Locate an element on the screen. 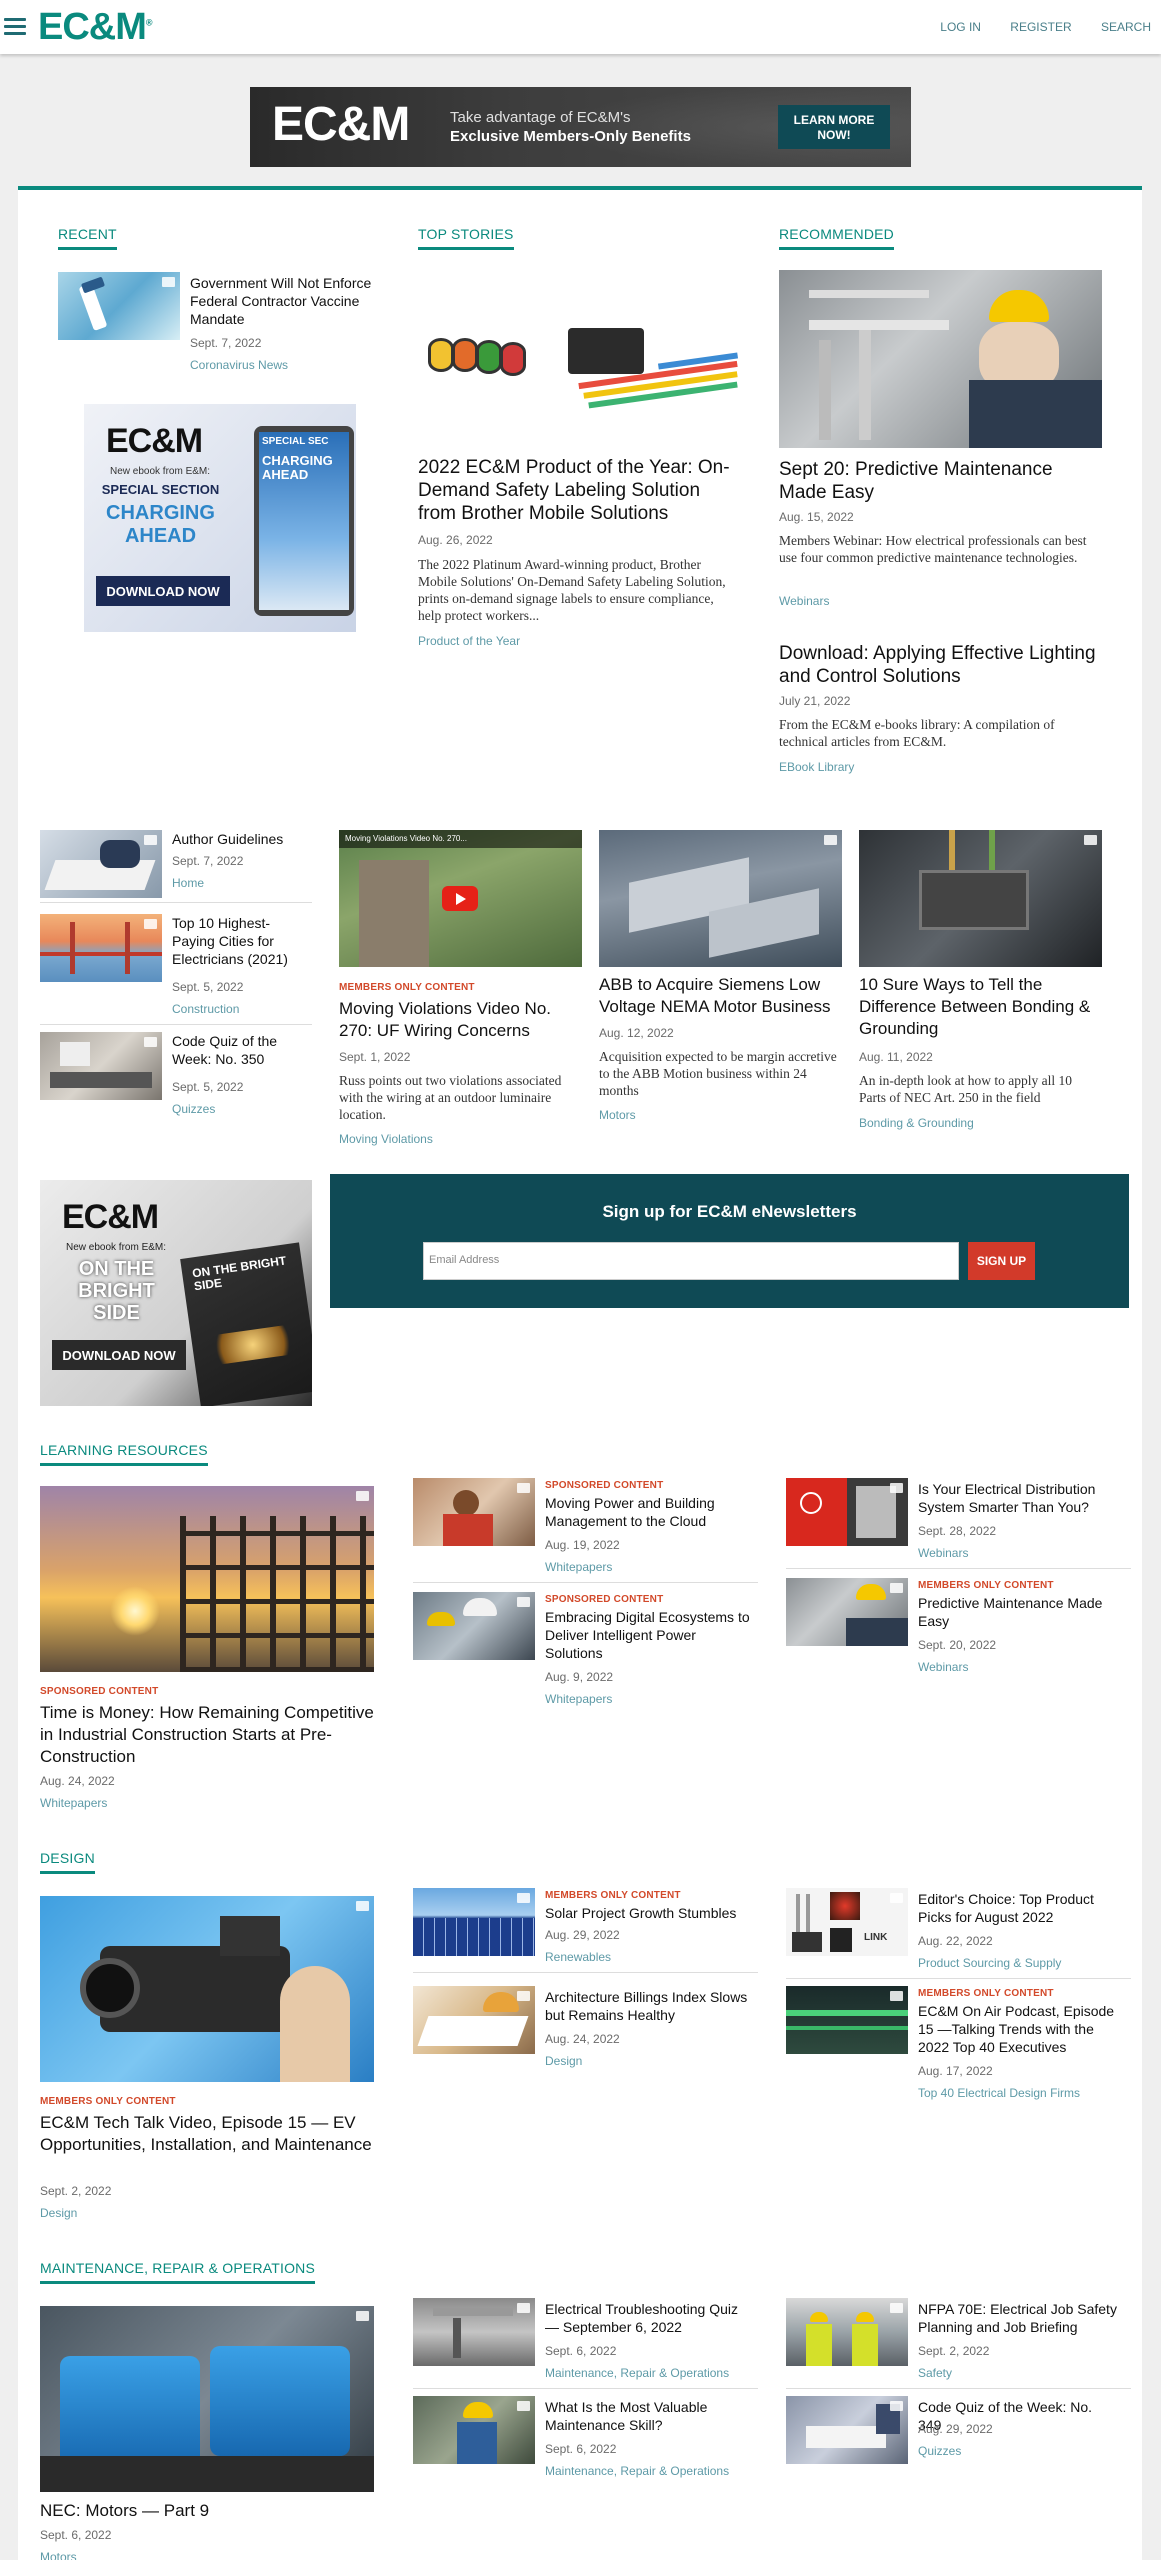 The height and width of the screenshot is (2560, 1161). row2-small1-category: Home is located at coordinates (188, 883).